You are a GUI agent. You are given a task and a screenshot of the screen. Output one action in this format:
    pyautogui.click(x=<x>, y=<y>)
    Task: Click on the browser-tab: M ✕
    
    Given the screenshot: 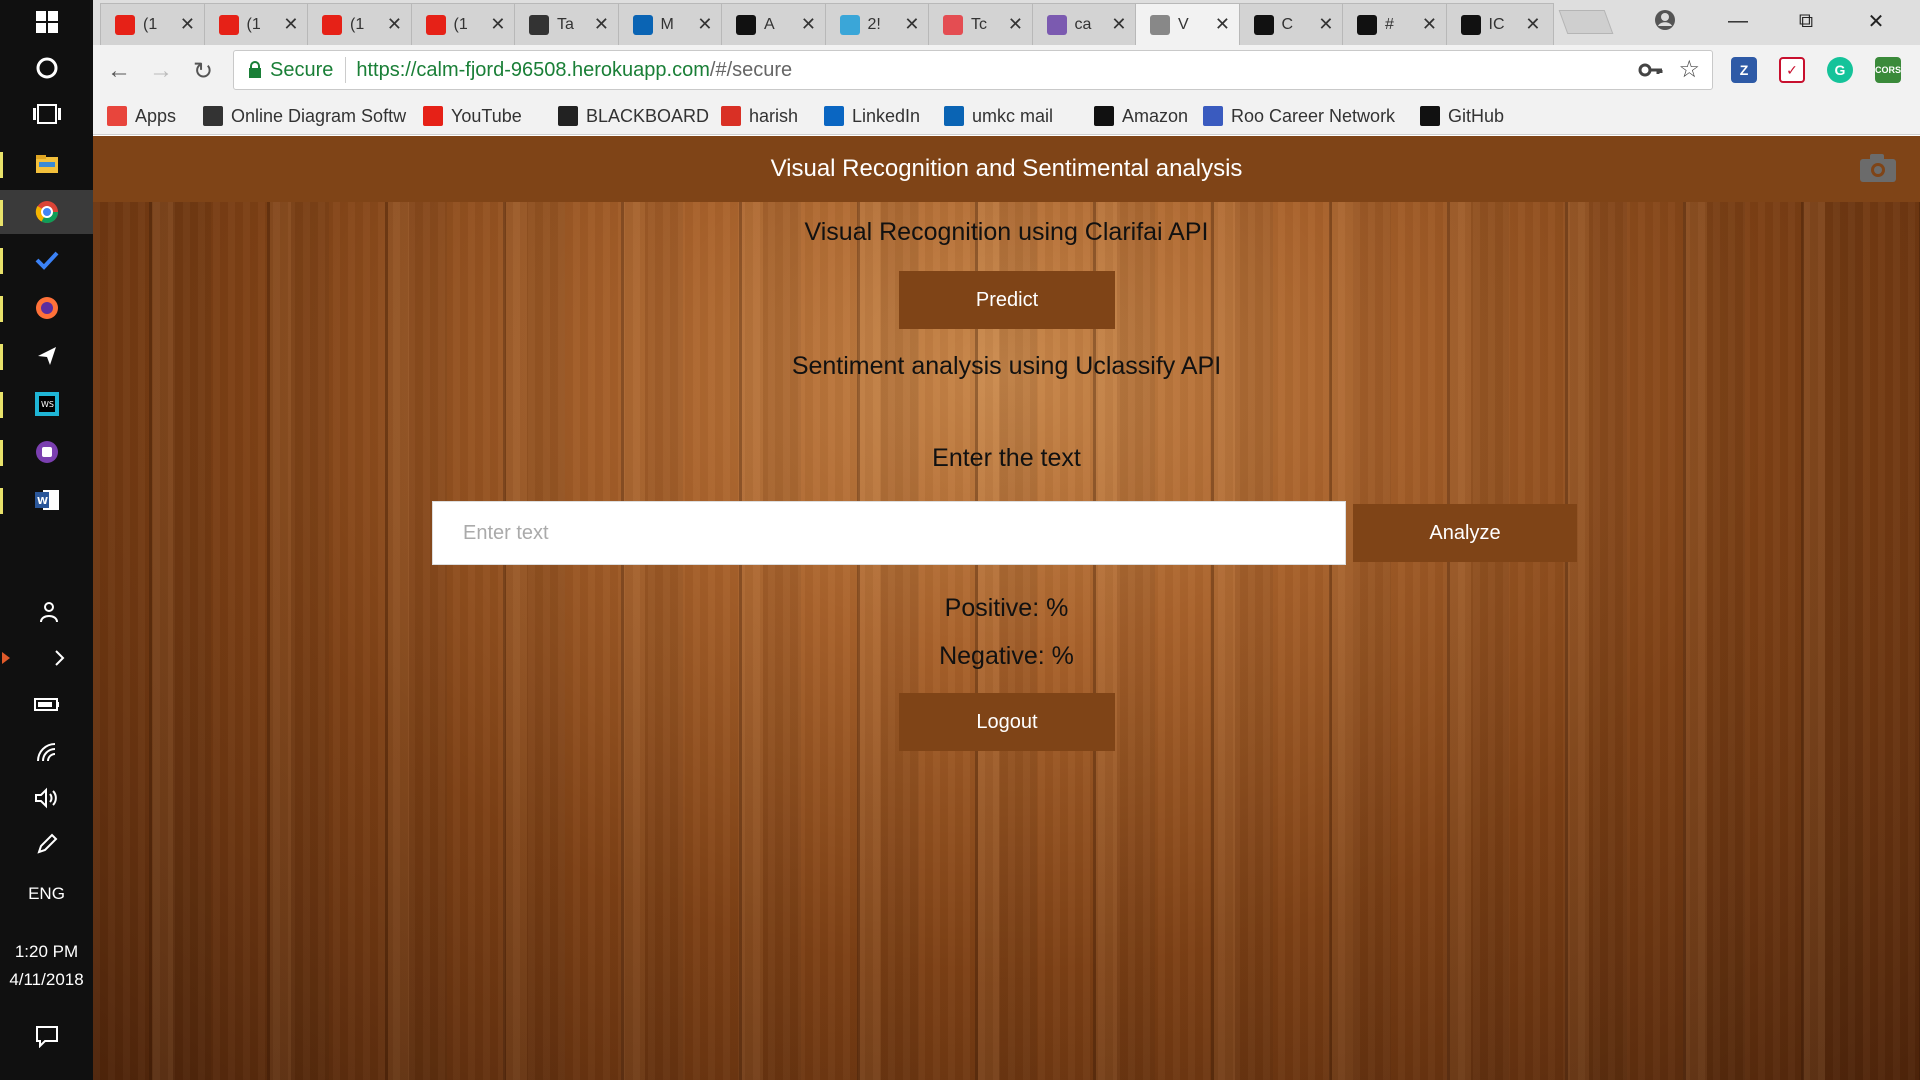 What is the action you would take?
    pyautogui.click(x=671, y=24)
    